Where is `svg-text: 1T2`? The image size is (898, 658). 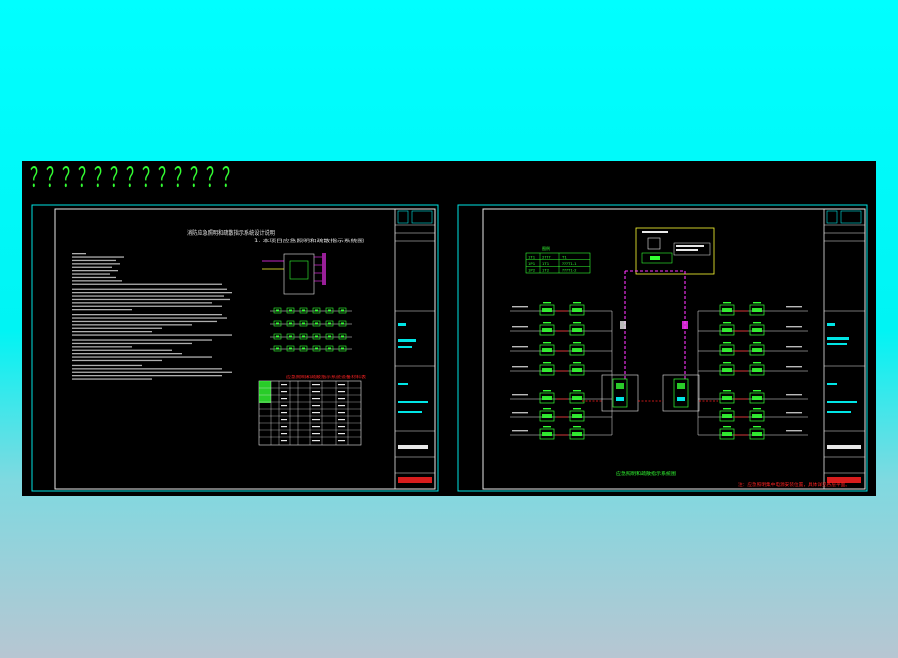 svg-text: 1T2 is located at coordinates (546, 270).